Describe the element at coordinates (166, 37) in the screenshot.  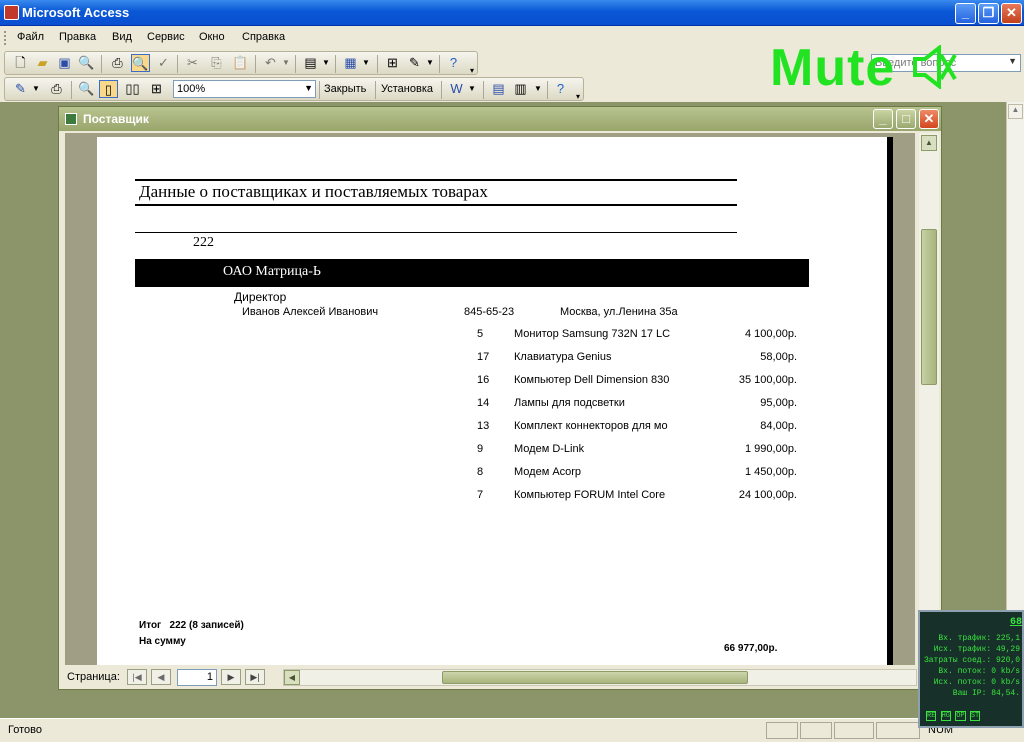
I see `menu-tools: Сервис` at that location.